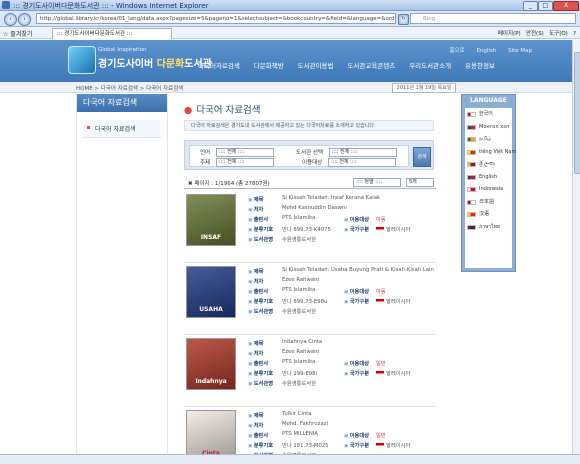 The height and width of the screenshot is (464, 580). Describe the element at coordinates (261, 239) in the screenshot. I see `library-label: 도서관명` at that location.